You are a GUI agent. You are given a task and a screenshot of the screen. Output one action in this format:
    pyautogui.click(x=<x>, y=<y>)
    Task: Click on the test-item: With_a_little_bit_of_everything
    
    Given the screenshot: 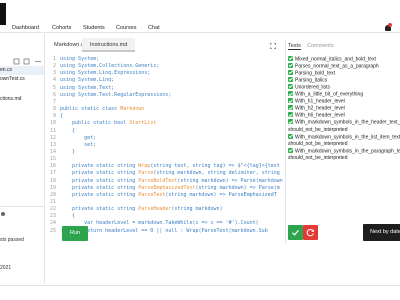 What is the action you would take?
    pyautogui.click(x=325, y=94)
    